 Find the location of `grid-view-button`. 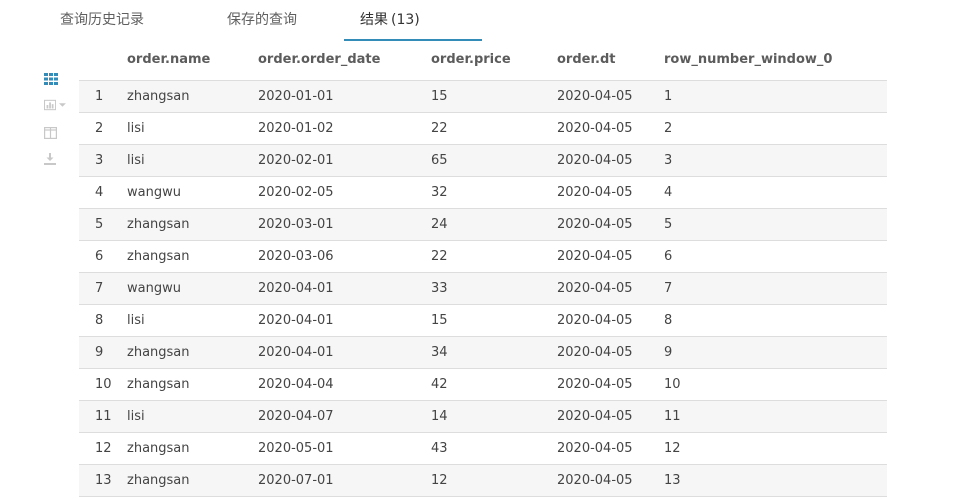

grid-view-button is located at coordinates (55, 79).